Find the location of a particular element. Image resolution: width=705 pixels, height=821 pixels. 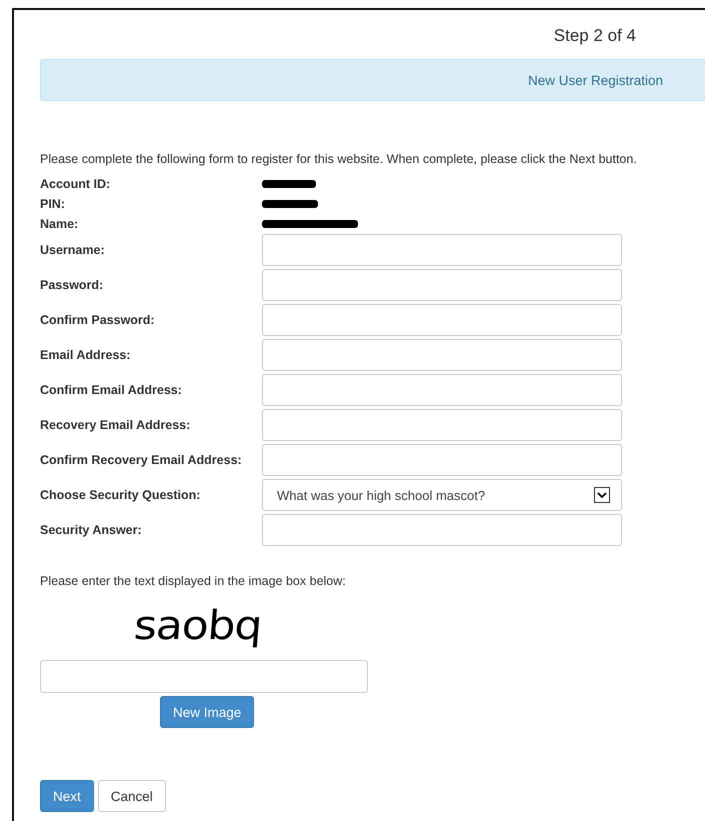

field-label: Confirm Password: is located at coordinates (97, 320).